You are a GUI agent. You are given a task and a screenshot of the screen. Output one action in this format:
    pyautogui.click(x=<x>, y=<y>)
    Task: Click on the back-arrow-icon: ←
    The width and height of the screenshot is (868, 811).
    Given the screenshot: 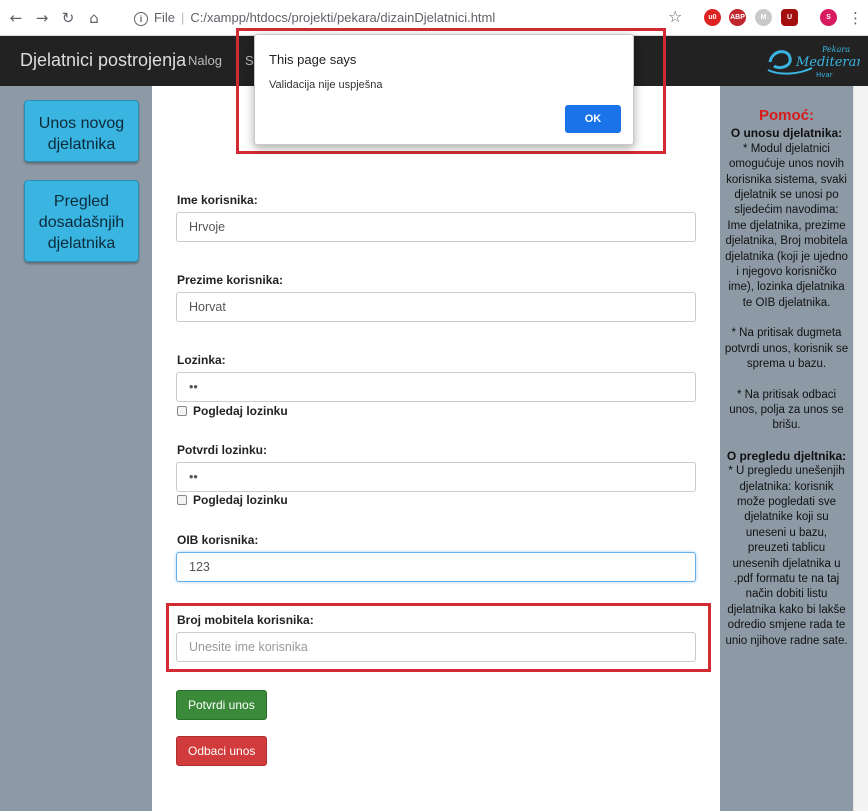 What is the action you would take?
    pyautogui.click(x=16, y=18)
    